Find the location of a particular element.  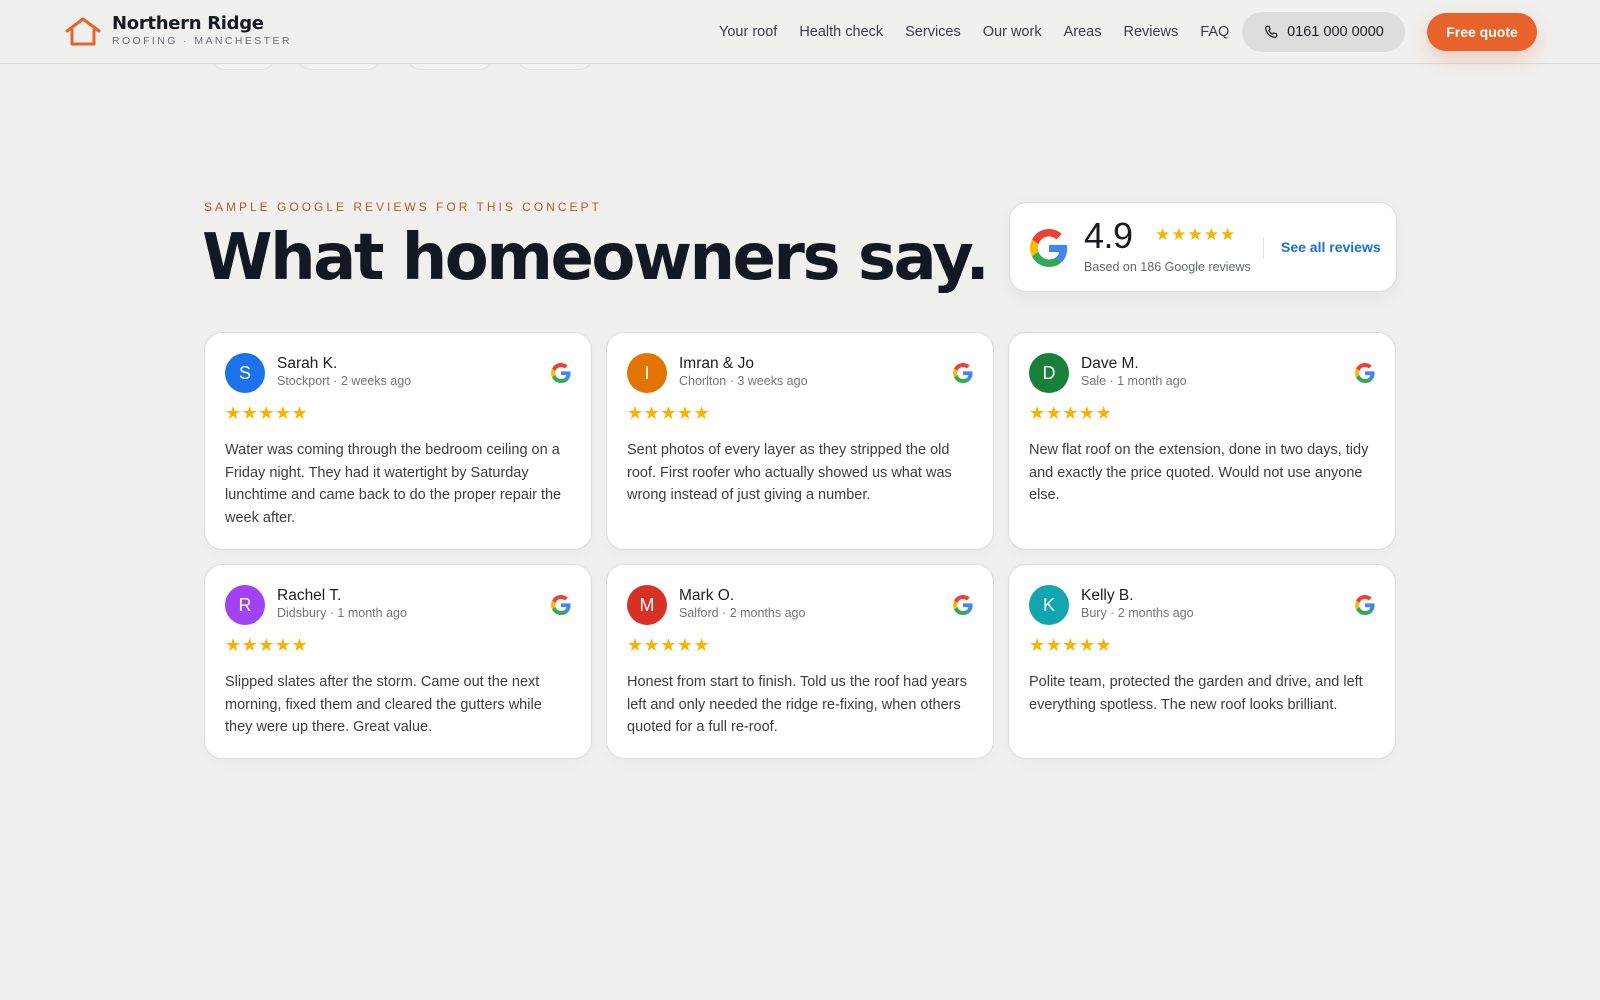

nav-health-check: Health check is located at coordinates (841, 32).